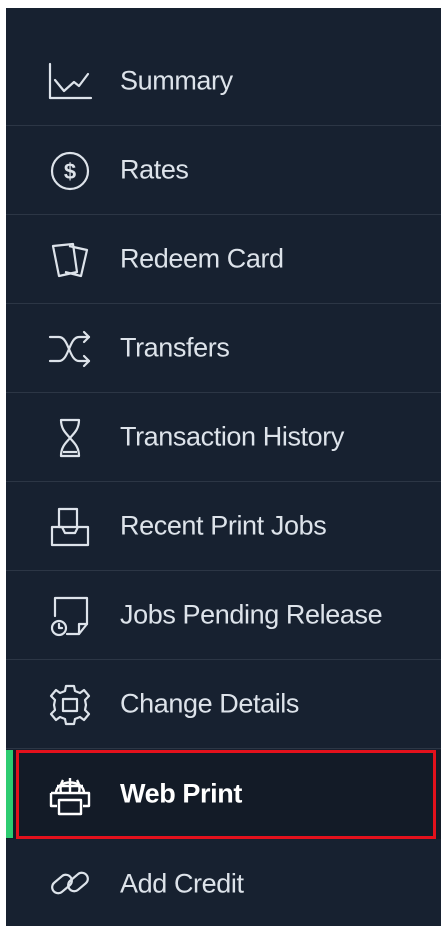  I want to click on nav-item-change-details: Change Details, so click(223, 704).